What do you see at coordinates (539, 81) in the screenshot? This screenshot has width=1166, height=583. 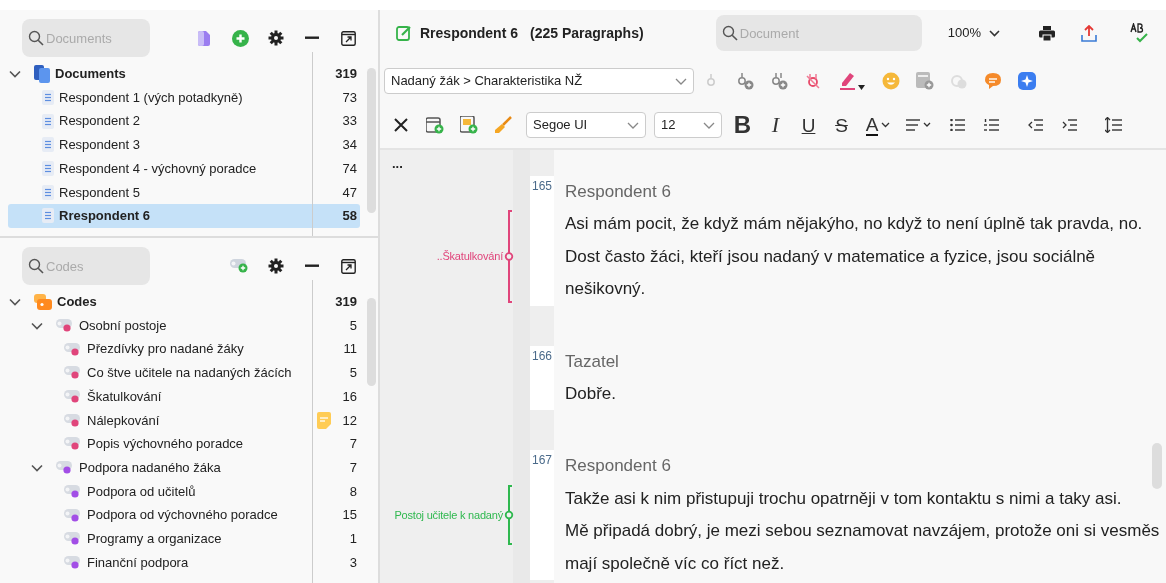 I see `code-dropdown: Nadaný žák > Charakteristika NŽ` at bounding box center [539, 81].